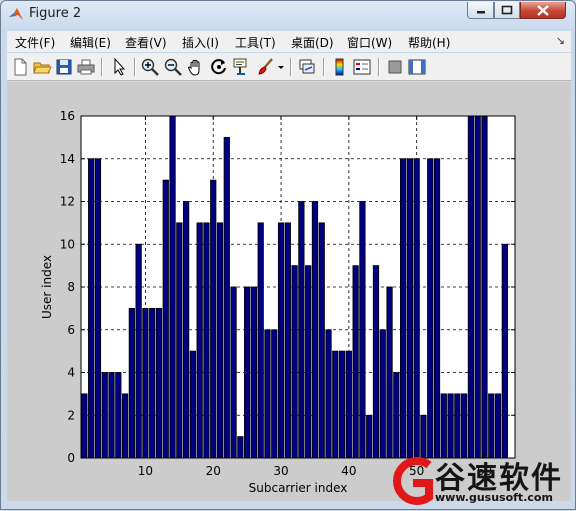 This screenshot has height=511, width=576. I want to click on watermark-url: www.gususoft.com, so click(494, 497).